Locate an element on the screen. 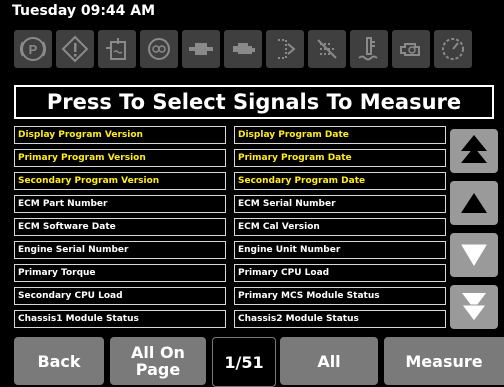 This screenshot has height=387, width=504. page-title: Press To Select Signals To Measure is located at coordinates (254, 102).